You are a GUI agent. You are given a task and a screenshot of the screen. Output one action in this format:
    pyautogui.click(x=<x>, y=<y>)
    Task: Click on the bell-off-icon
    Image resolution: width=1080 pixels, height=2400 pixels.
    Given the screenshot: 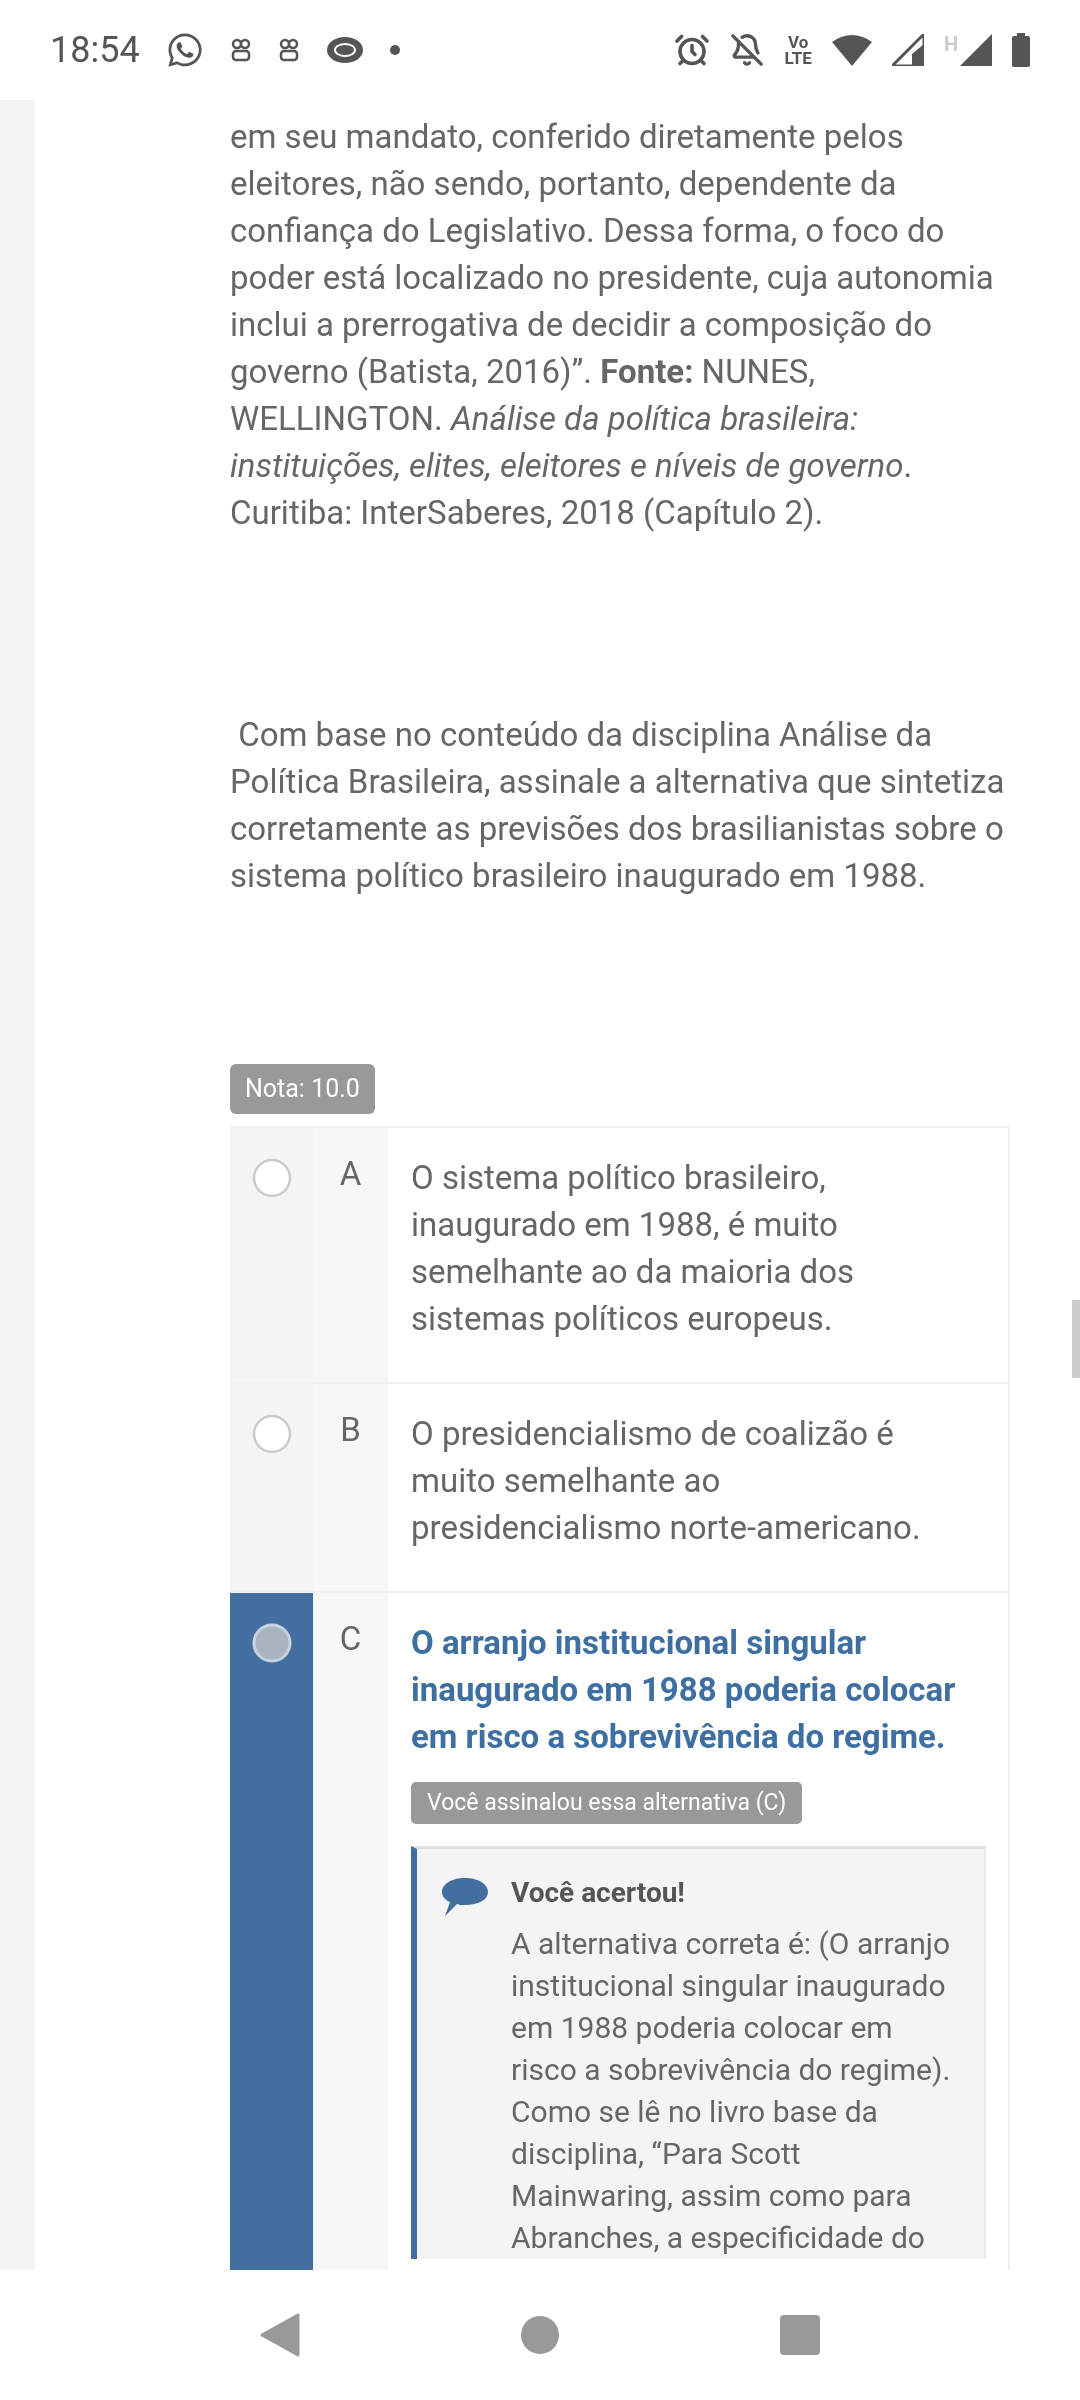 What is the action you would take?
    pyautogui.click(x=747, y=50)
    